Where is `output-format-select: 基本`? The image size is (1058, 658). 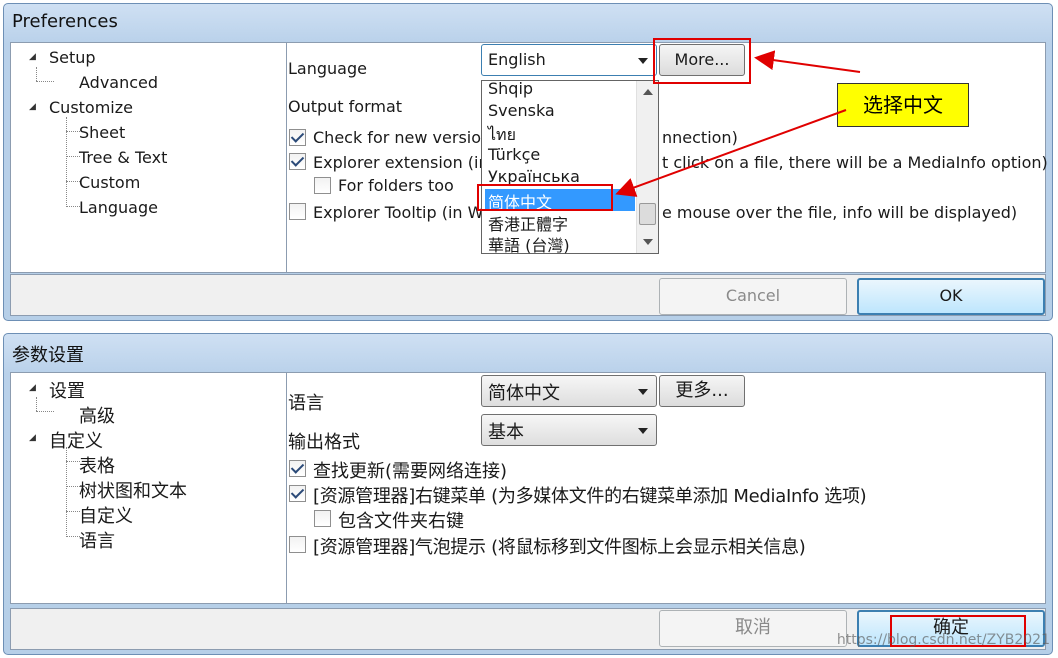 output-format-select: 基本 is located at coordinates (569, 430).